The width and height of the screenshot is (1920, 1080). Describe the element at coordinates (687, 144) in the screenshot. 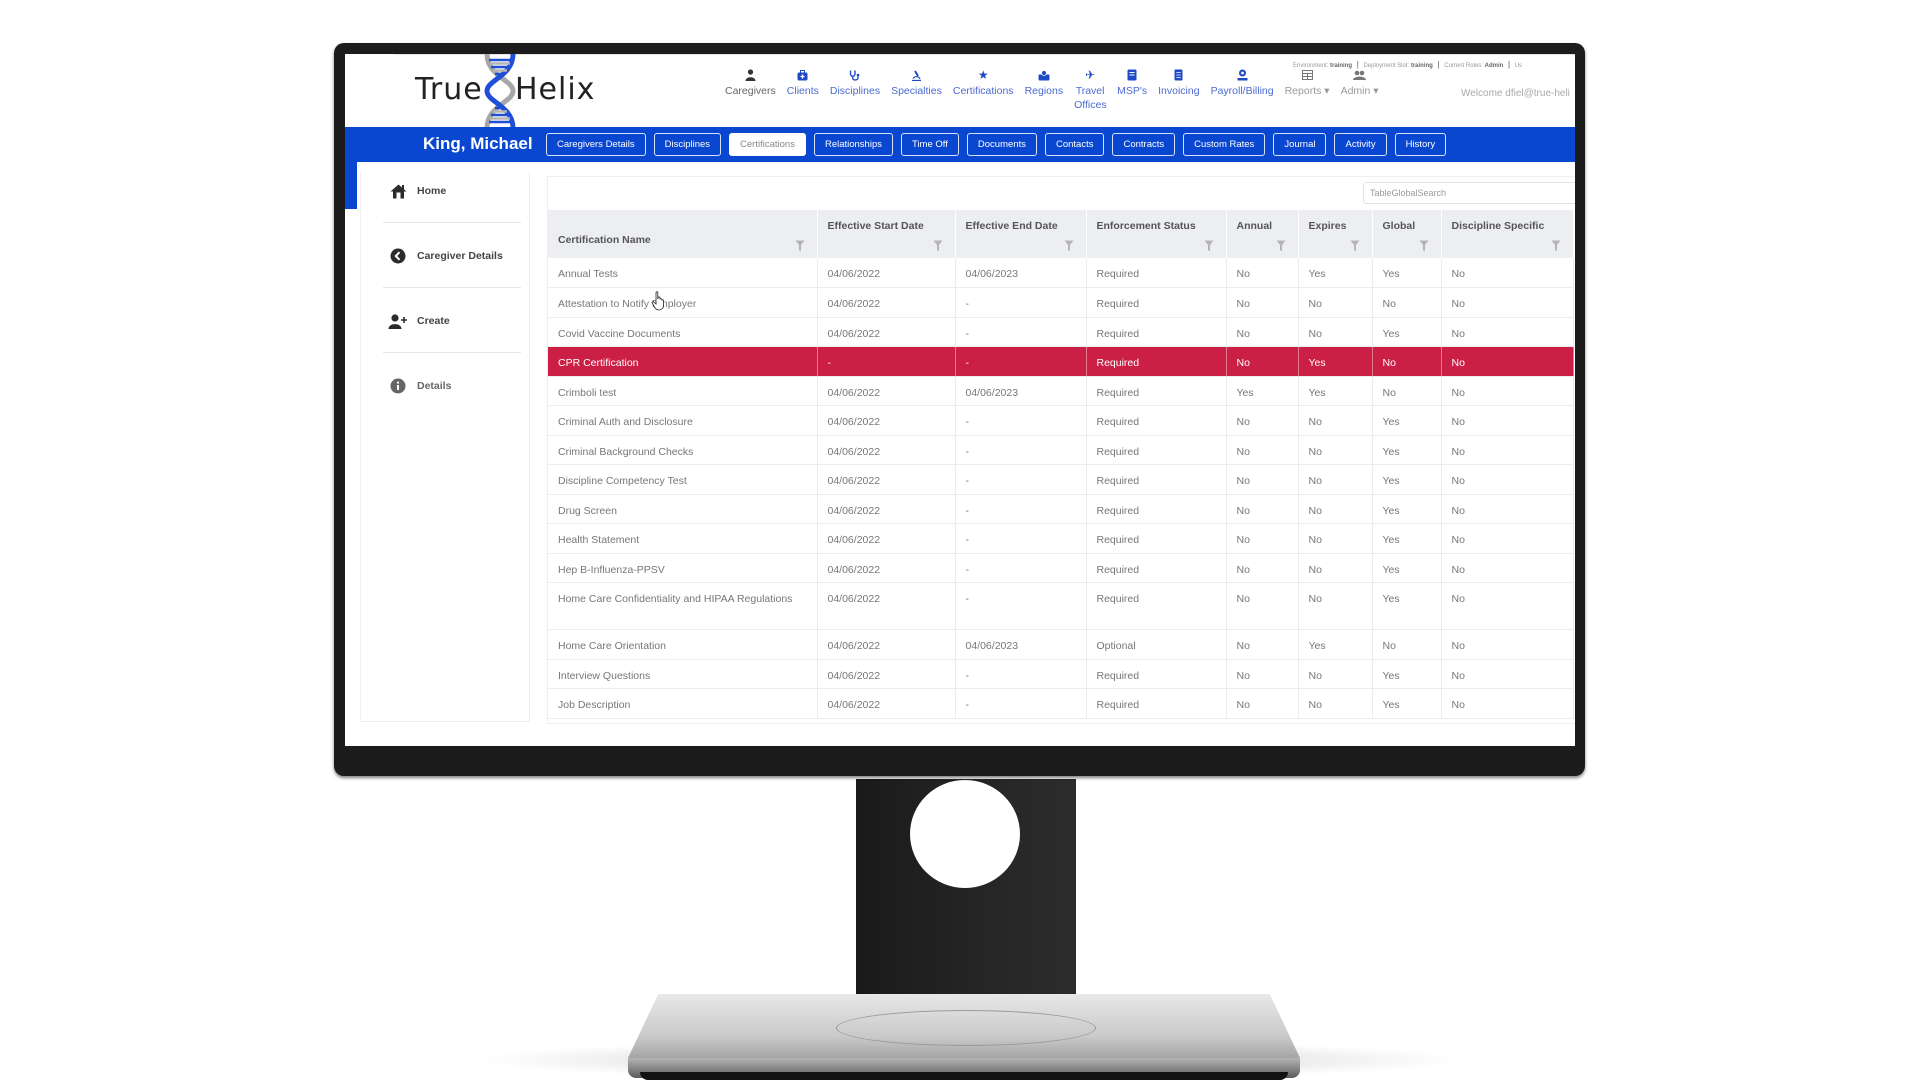

I see `tab-disciplines: Disciplines` at that location.